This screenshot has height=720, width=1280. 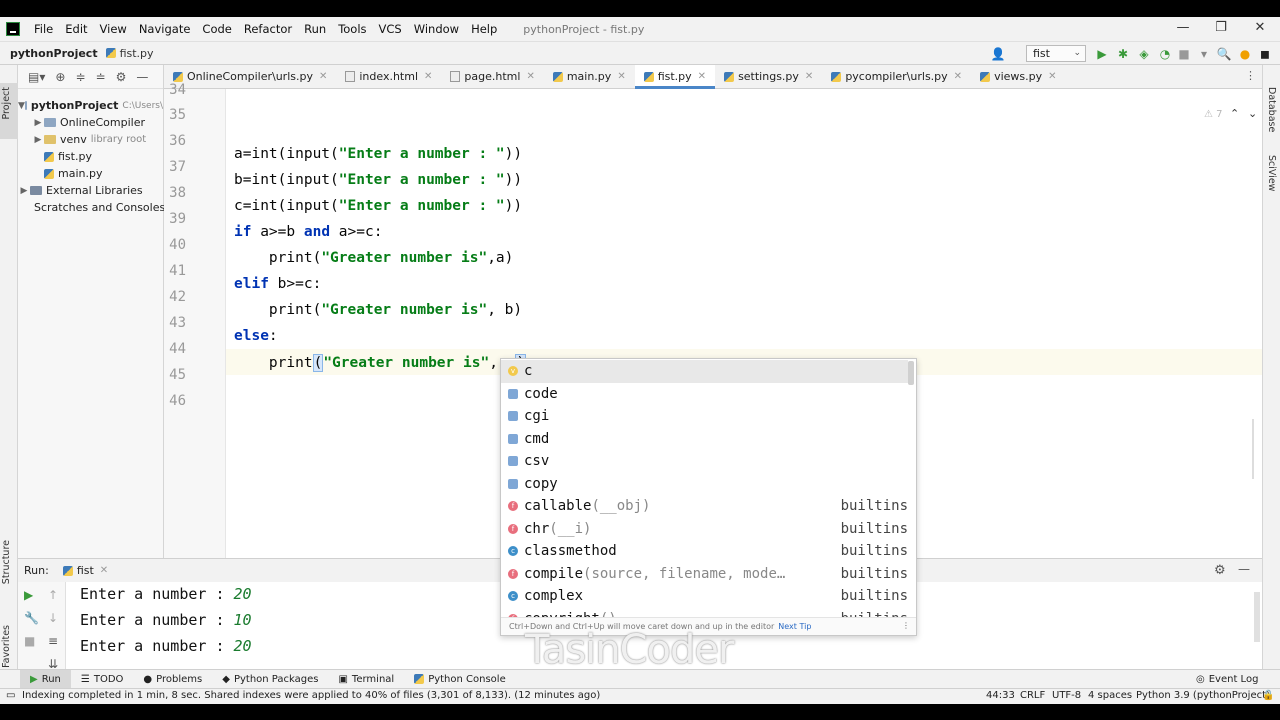 I want to click on run-tab-fist: fist ✕, so click(x=85, y=570).